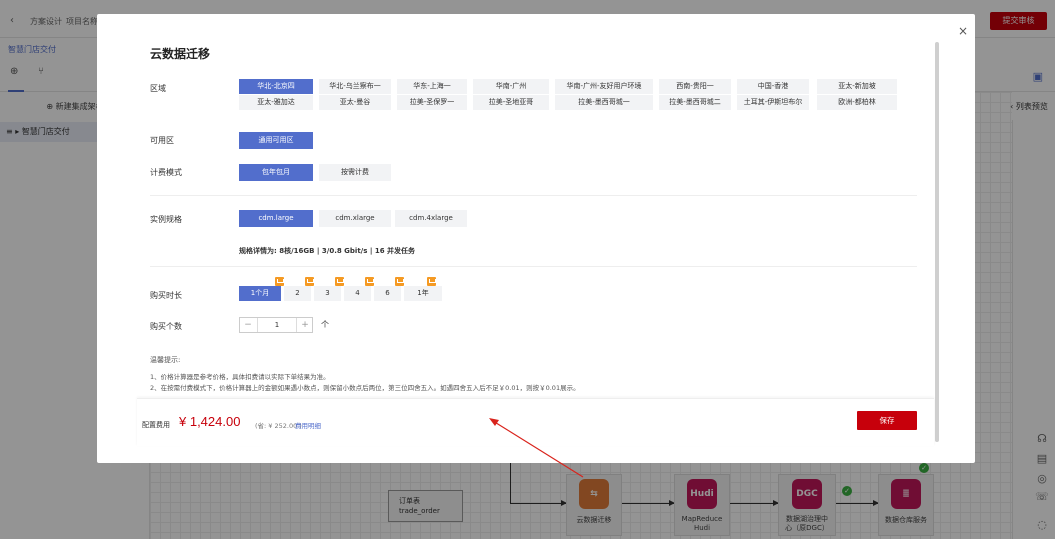 This screenshot has width=1055, height=539. Describe the element at coordinates (535, 422) in the screenshot. I see `price-footer: 配置费用 ¥ 1,424.00 (省: ¥ 252.00 ) 费用明细 保存` at that location.